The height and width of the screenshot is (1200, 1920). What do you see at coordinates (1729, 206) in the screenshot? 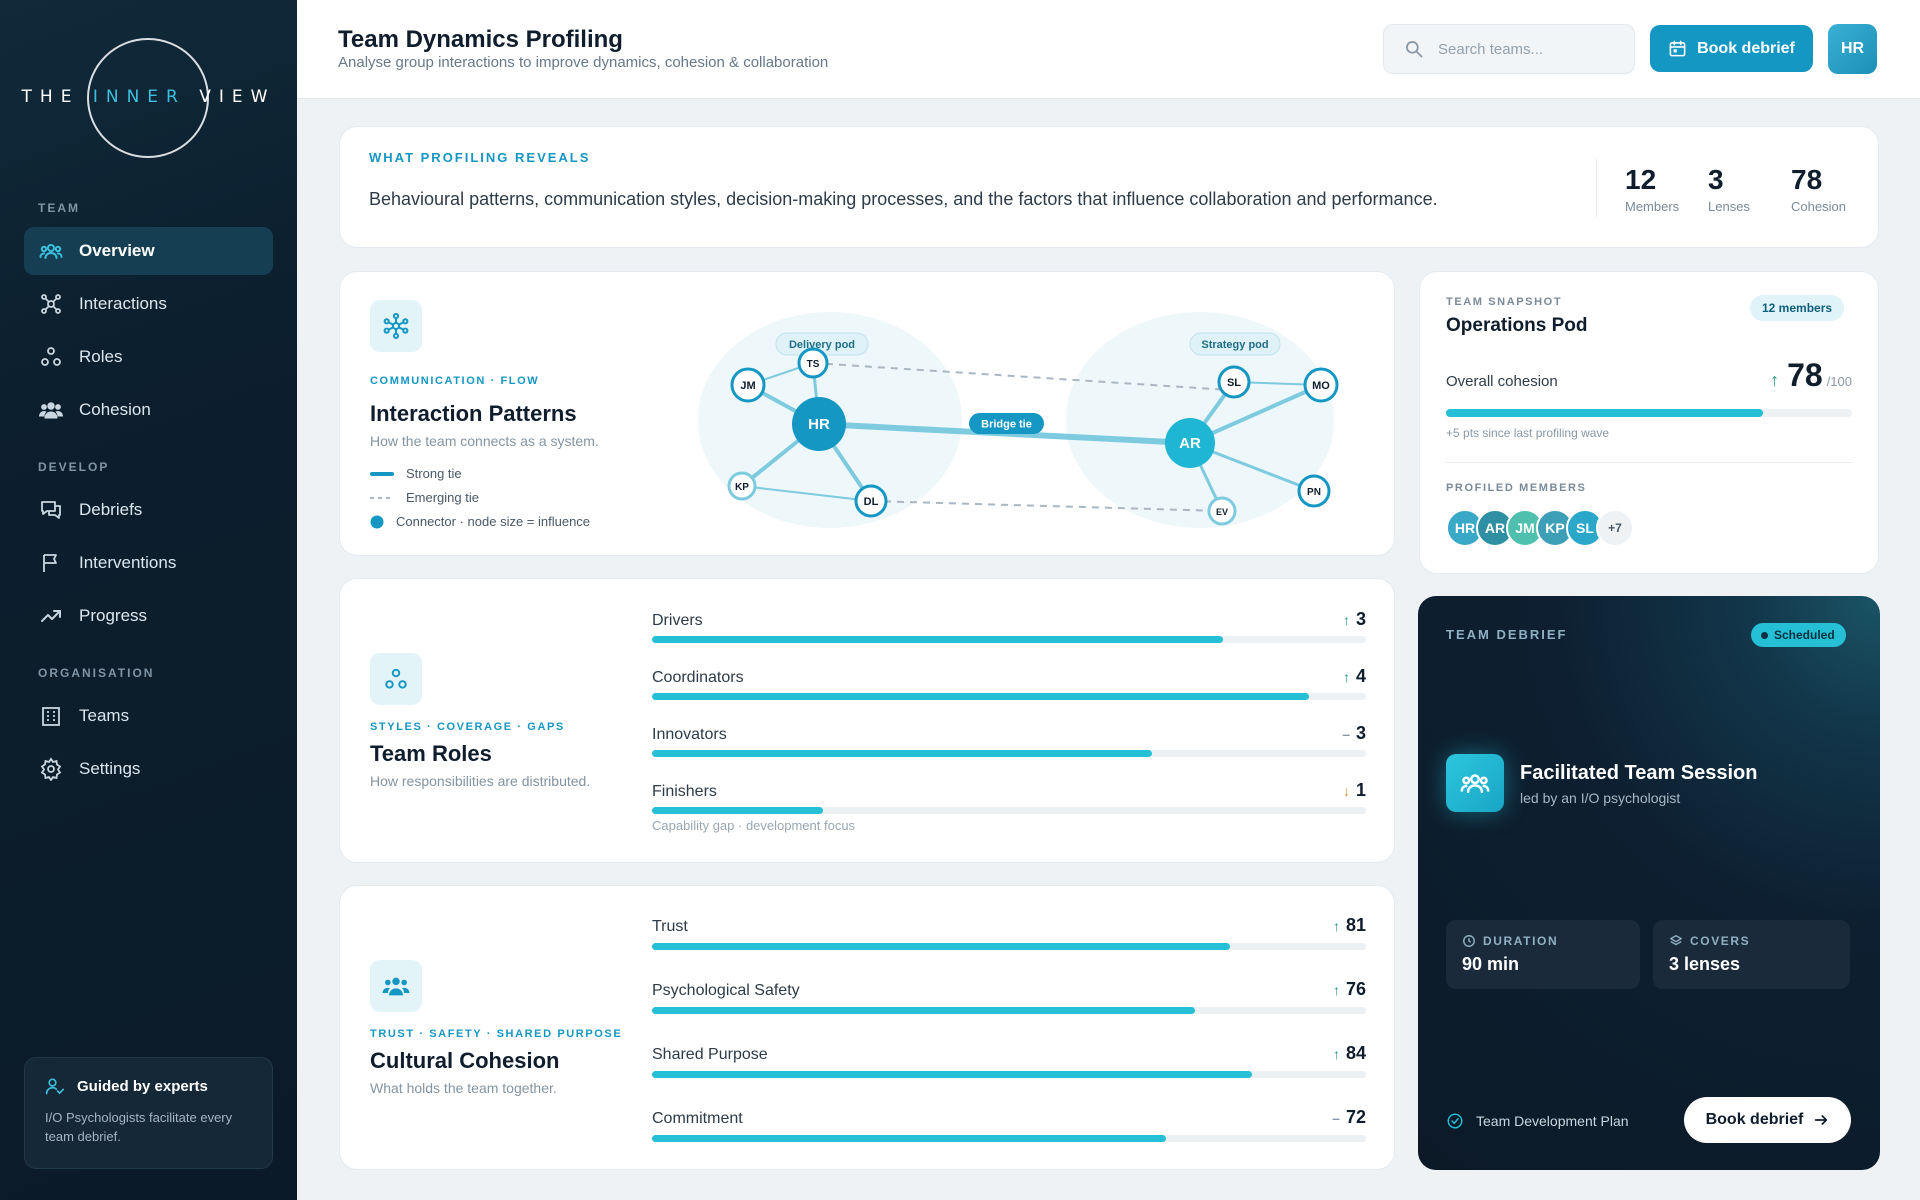
I see `stat-label: Lenses` at bounding box center [1729, 206].